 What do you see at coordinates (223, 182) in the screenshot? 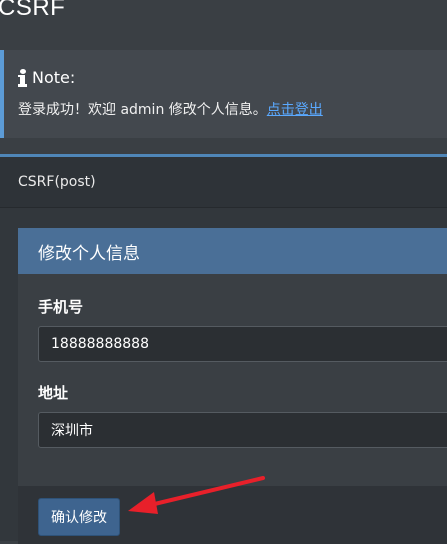
I see `card-title: CSRF(post)` at bounding box center [223, 182].